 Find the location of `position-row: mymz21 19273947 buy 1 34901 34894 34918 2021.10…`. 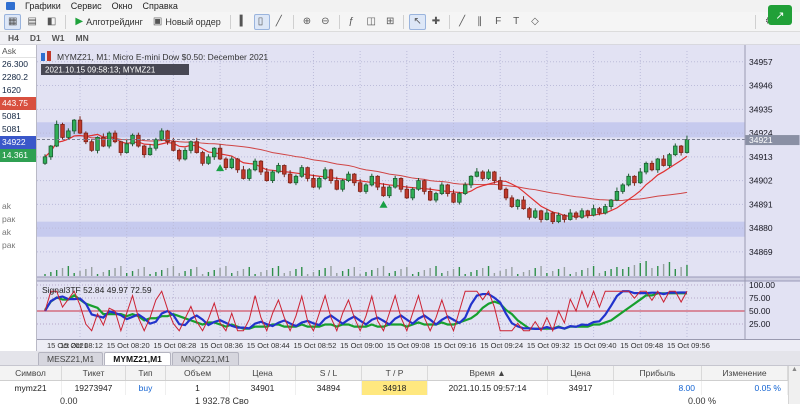

position-row: mymz21 19273947 buy 1 34901 34894 34918 2021.10… is located at coordinates (400, 388).